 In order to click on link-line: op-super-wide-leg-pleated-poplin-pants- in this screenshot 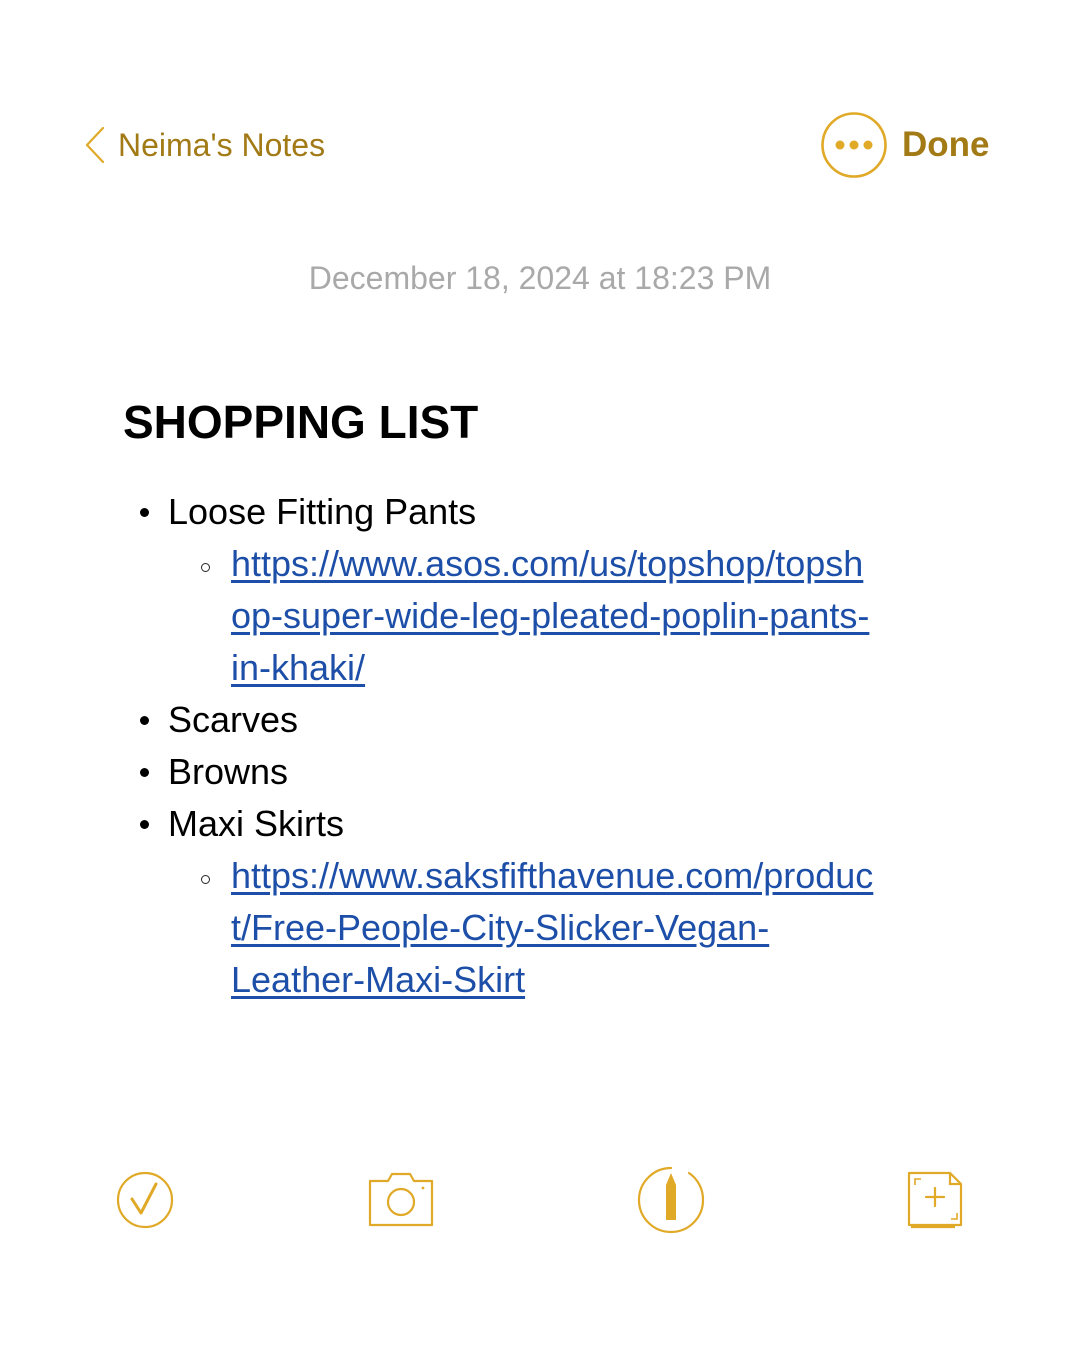, I will do `click(655, 616)`.